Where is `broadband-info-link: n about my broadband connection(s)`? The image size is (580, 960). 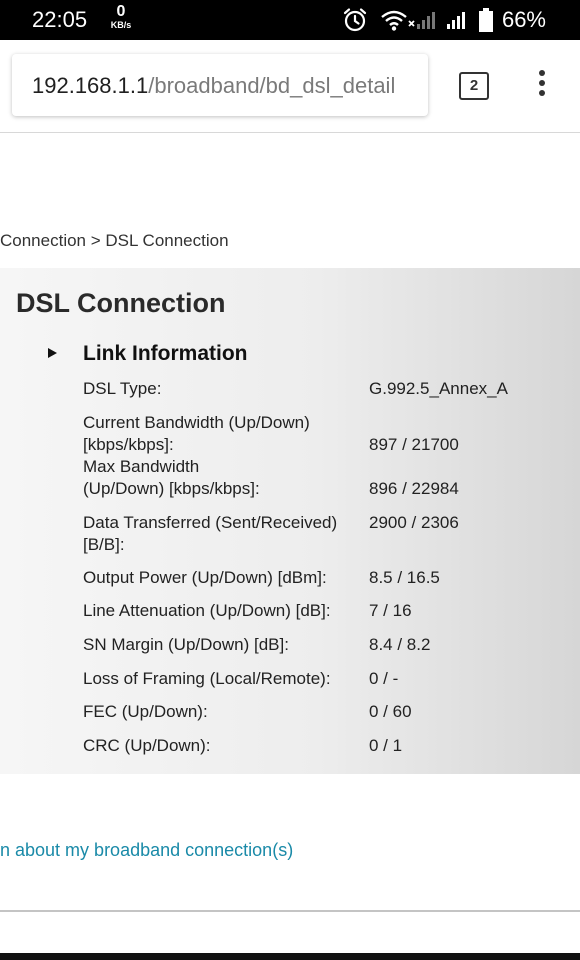
broadband-info-link: n about my broadband connection(s) is located at coordinates (146, 850).